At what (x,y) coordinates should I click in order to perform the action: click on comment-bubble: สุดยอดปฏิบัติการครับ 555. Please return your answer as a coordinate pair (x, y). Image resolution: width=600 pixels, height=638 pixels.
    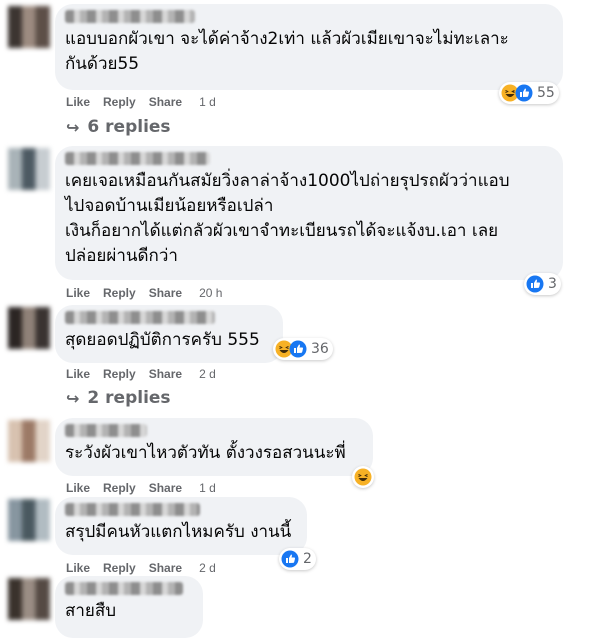
    Looking at the image, I should click on (169, 334).